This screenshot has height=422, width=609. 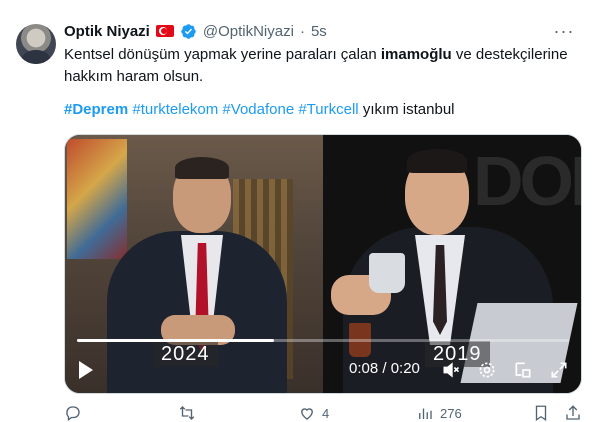 I want to click on hashtag-vodafone: #Vodafone, so click(x=258, y=109).